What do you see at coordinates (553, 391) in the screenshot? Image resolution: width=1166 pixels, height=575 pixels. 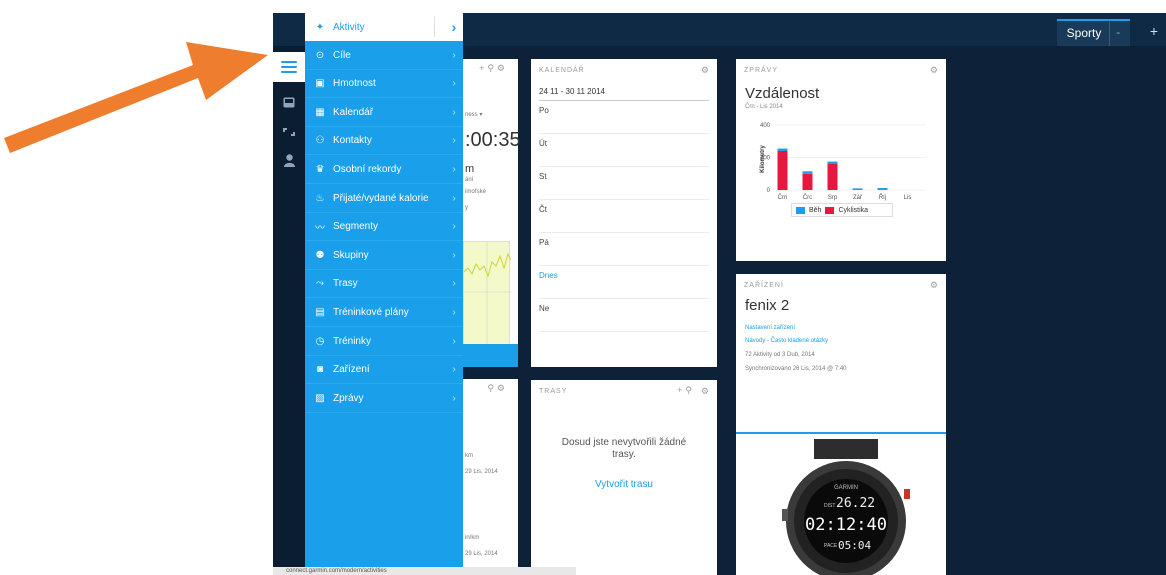 I see `card-title: TRASY` at bounding box center [553, 391].